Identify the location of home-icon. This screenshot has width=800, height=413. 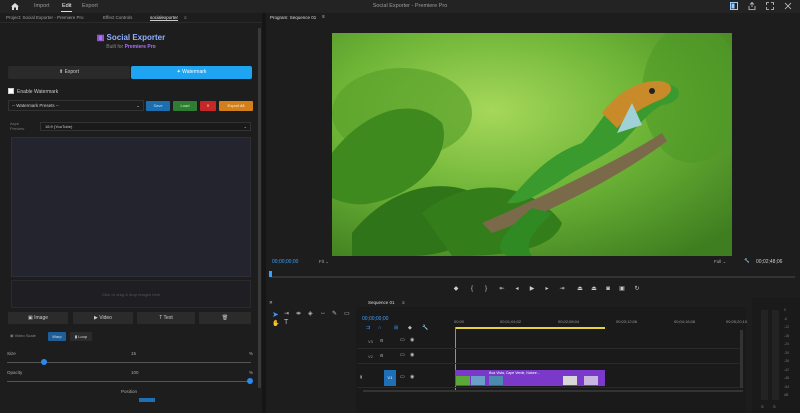
(15, 6).